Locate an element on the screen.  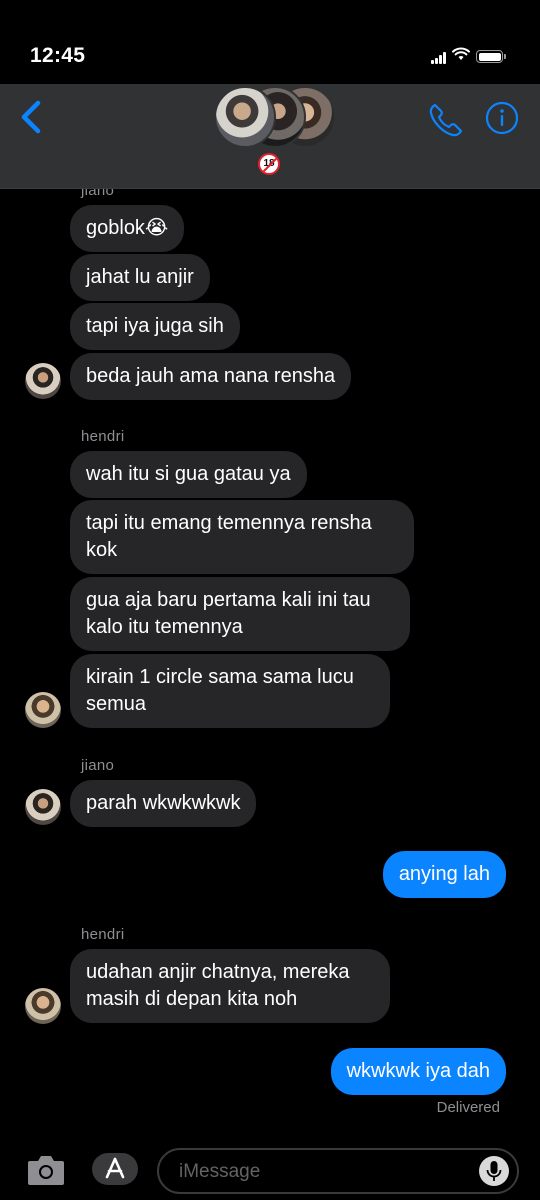
sent-message-bubble: anying lah is located at coordinates (444, 874).